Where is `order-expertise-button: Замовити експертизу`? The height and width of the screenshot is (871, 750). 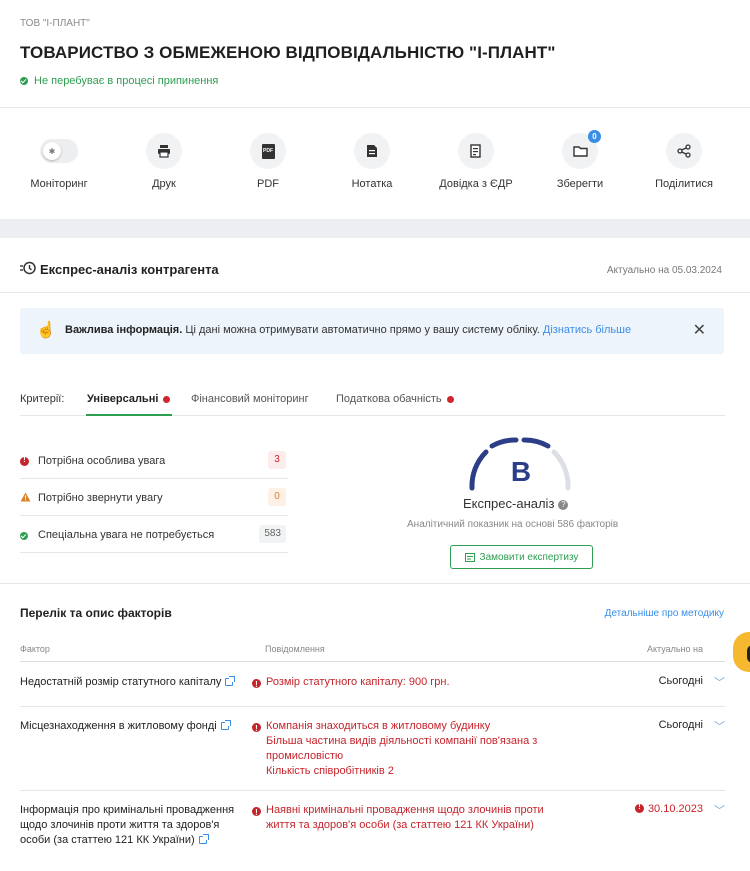
order-expertise-button: Замовити експертизу is located at coordinates (521, 557).